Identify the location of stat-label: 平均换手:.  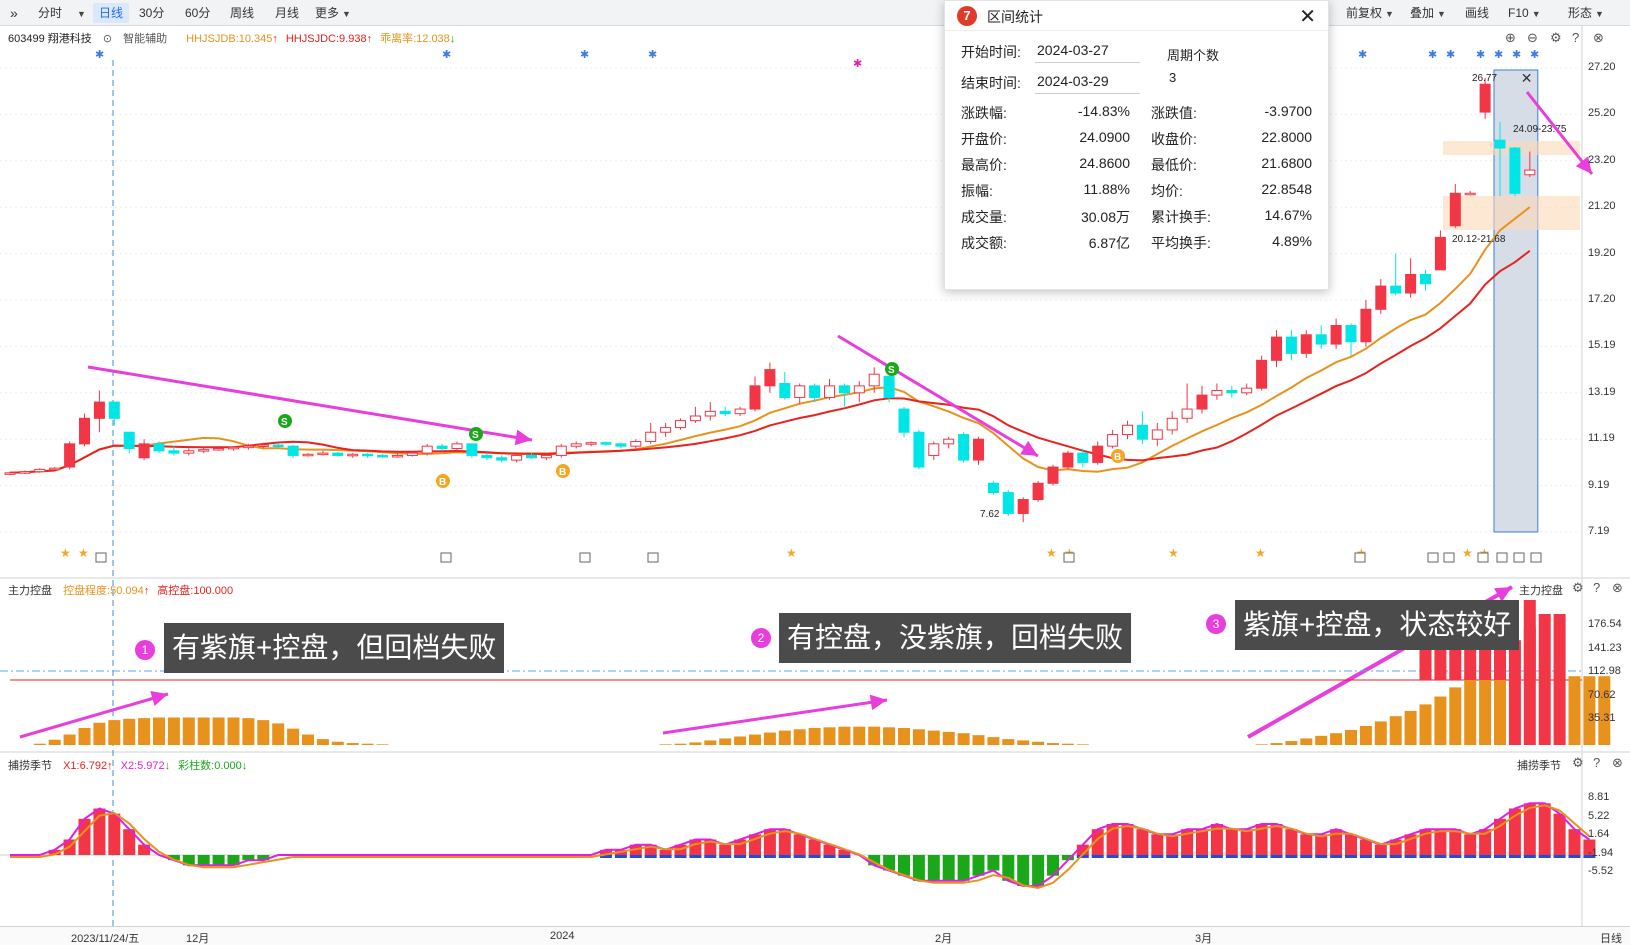
(1181, 243).